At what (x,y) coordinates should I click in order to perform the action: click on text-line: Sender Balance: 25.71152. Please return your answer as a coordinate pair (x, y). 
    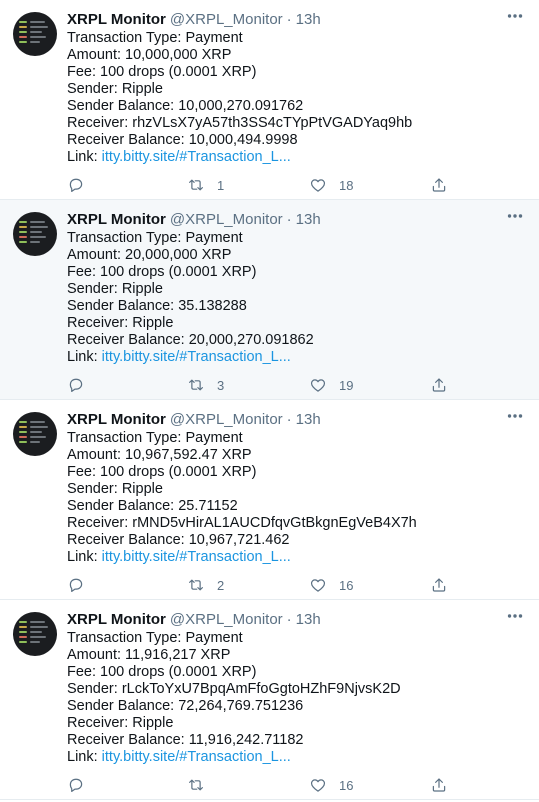
    Looking at the image, I should click on (152, 506).